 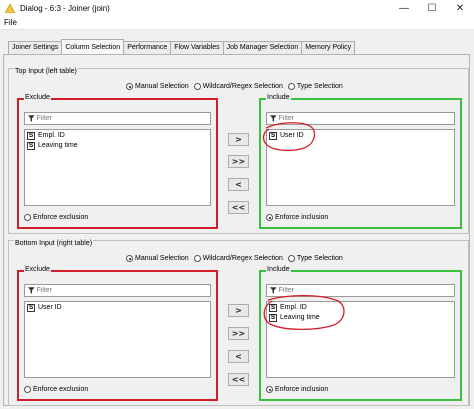 What do you see at coordinates (157, 258) in the screenshot?
I see `bottom-mode-manual: Manual Selection` at bounding box center [157, 258].